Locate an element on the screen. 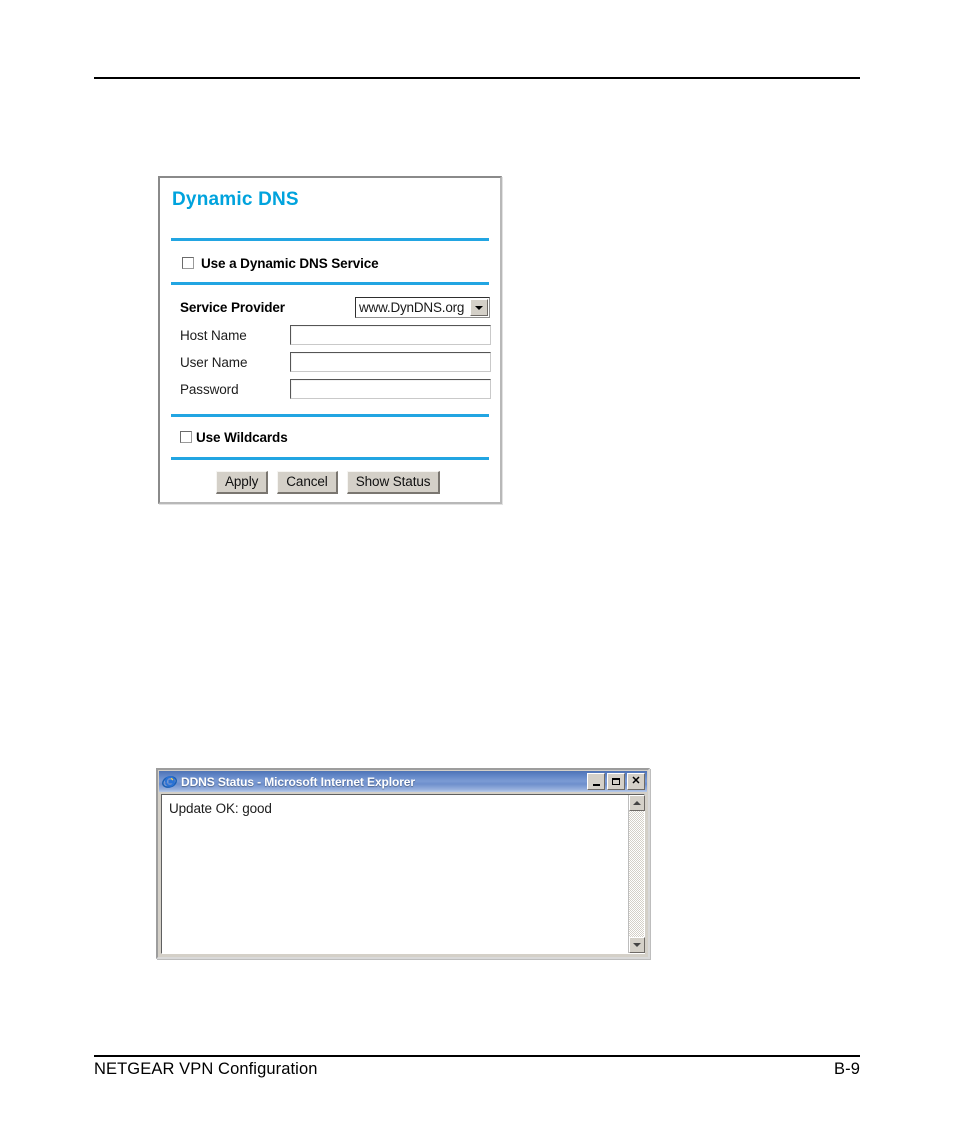 The width and height of the screenshot is (954, 1145). host-name-label: Host Name is located at coordinates (213, 335).